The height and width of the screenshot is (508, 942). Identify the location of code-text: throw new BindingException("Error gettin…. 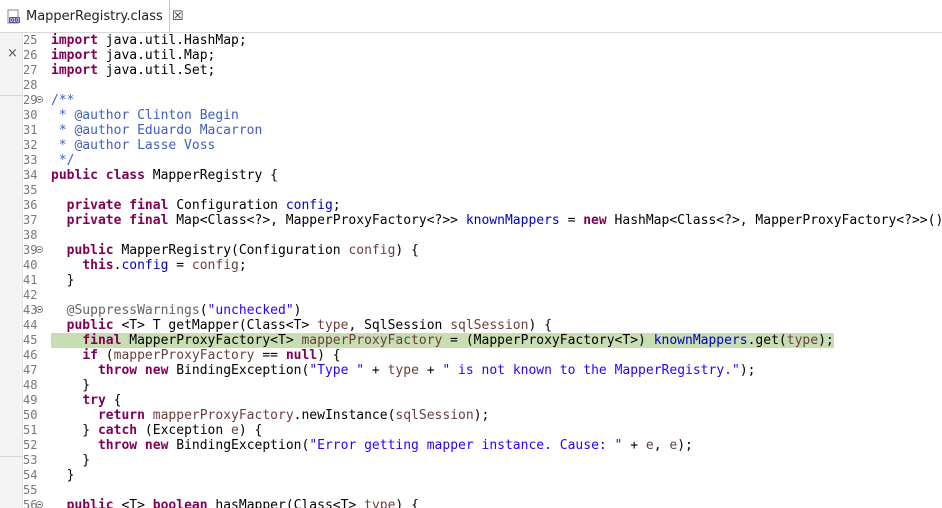
(496, 445).